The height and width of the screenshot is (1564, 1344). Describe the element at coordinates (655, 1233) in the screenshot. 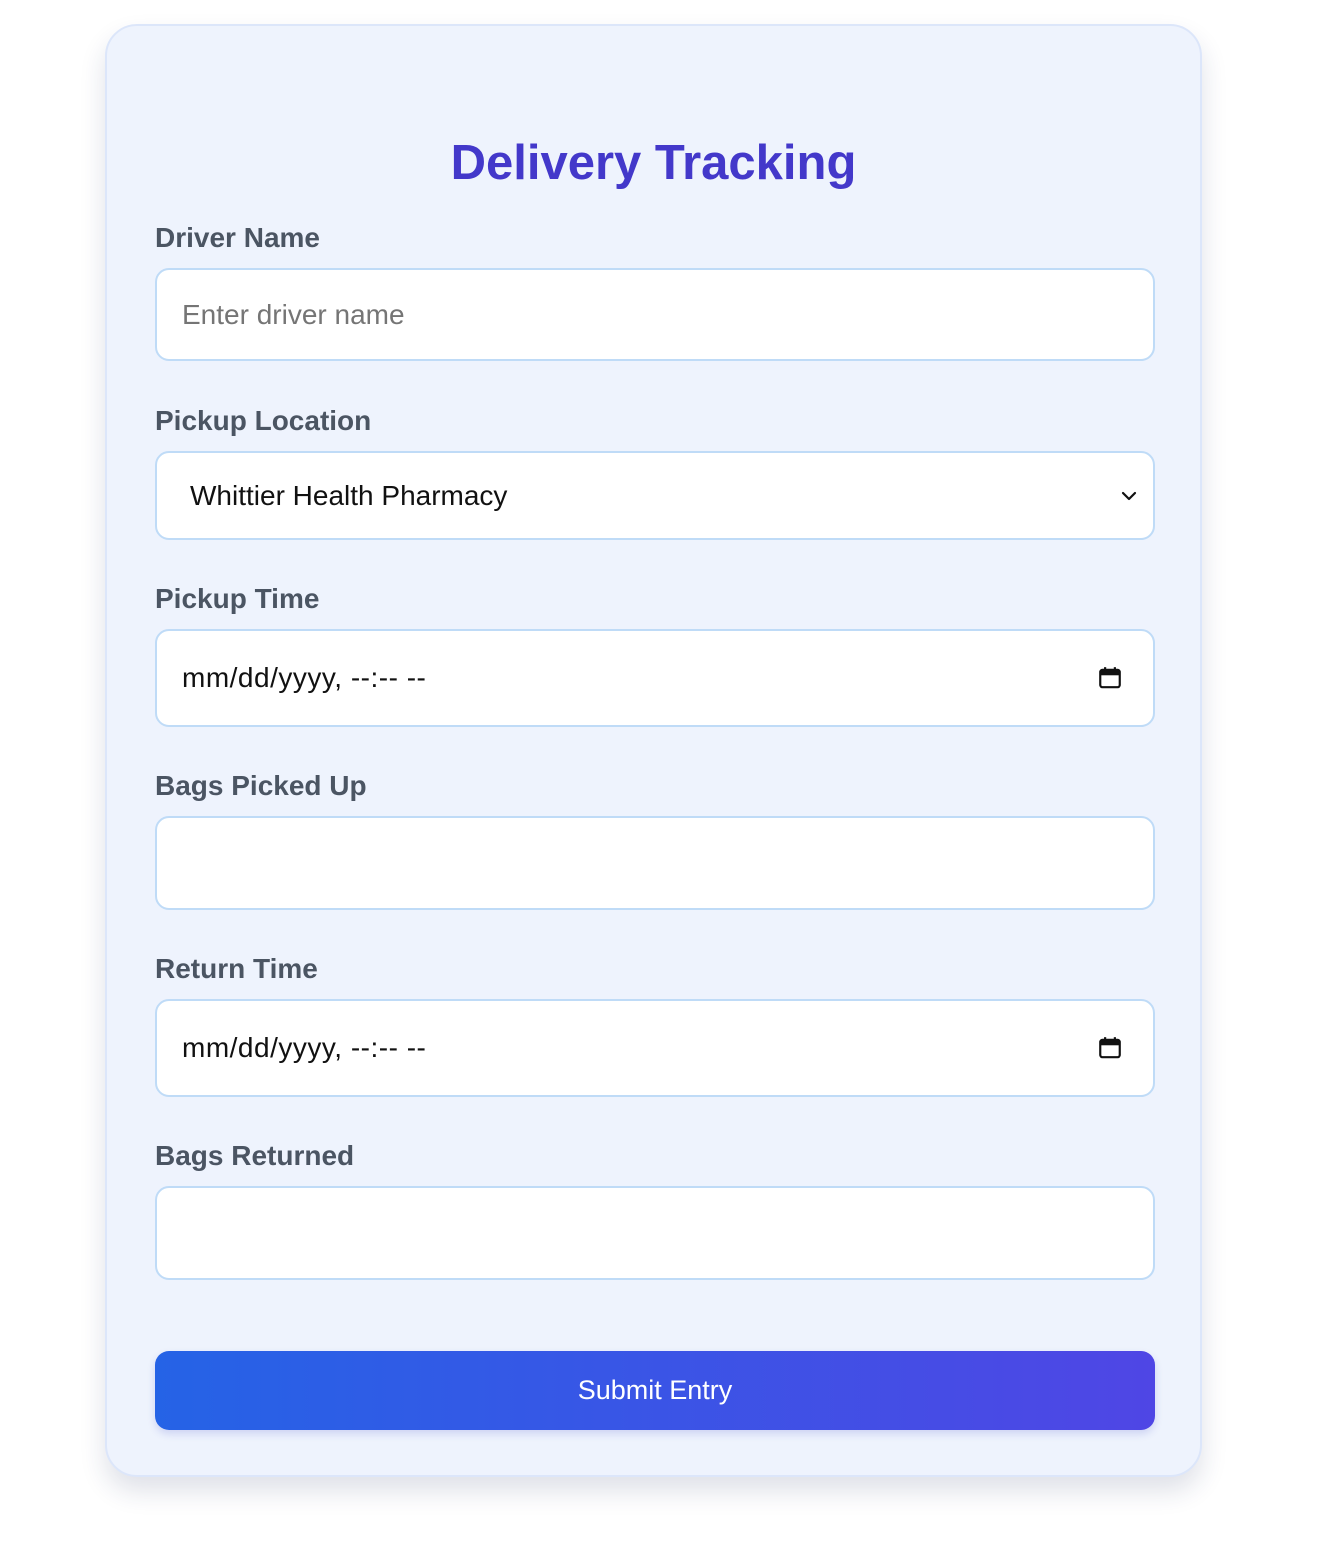

I see `bags-returned-input` at that location.